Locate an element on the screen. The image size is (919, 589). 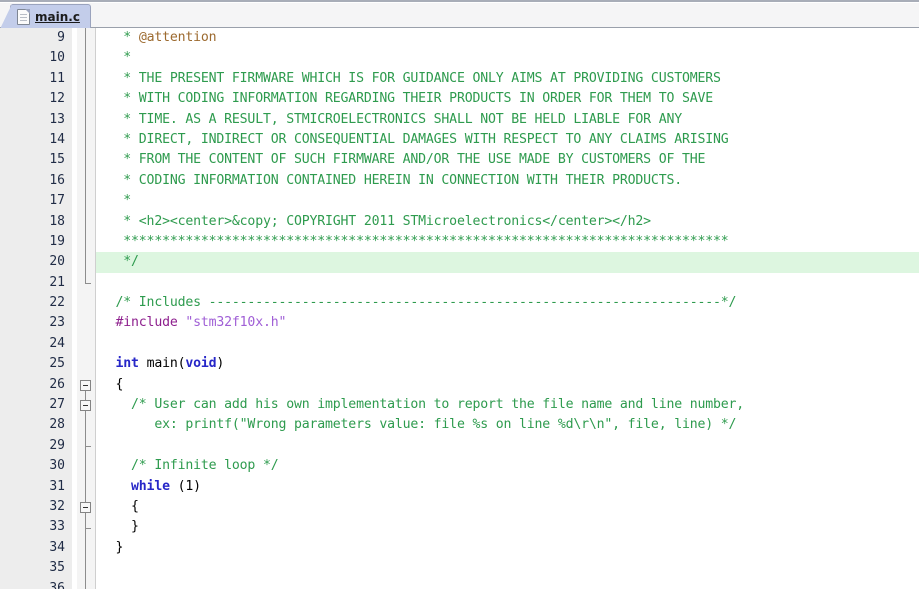
line-number: 36 is located at coordinates (36, 583).